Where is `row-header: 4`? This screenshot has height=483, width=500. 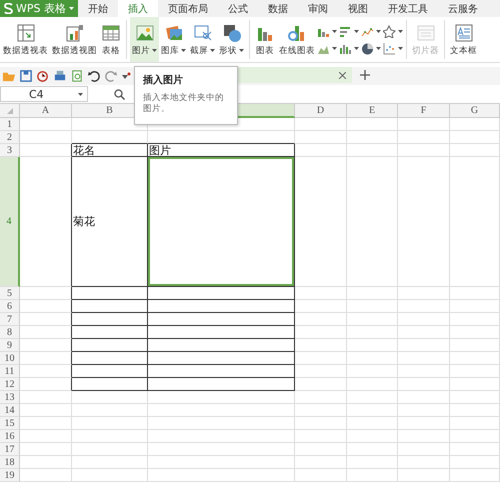
row-header: 4 is located at coordinates (10, 222).